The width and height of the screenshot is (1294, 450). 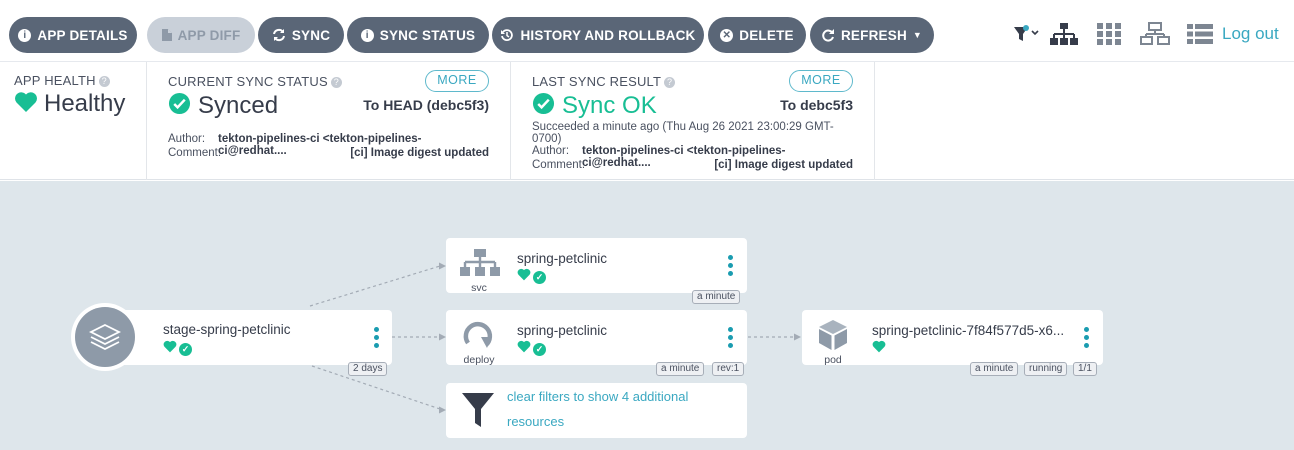 I want to click on cube-icon, so click(x=833, y=337).